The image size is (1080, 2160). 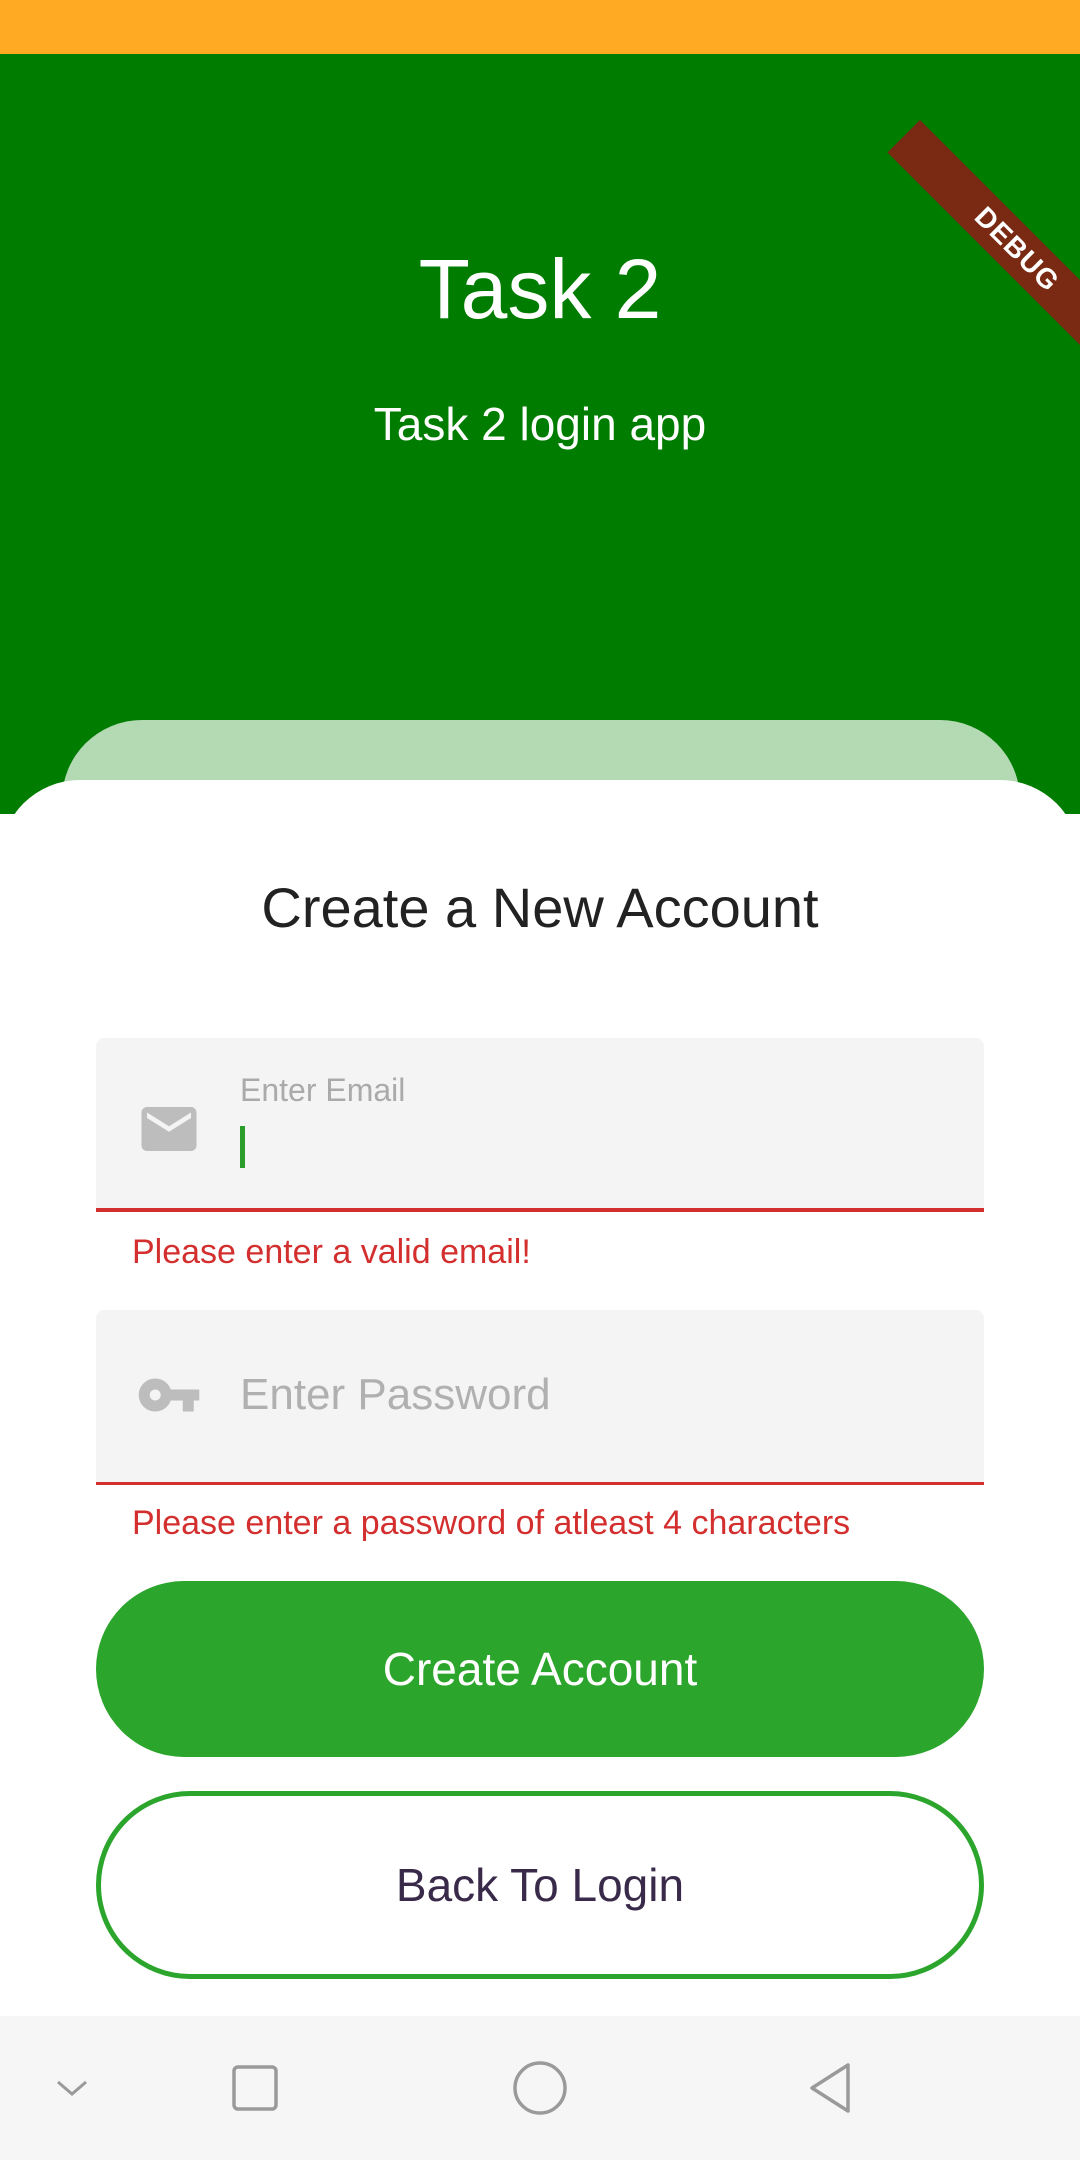 What do you see at coordinates (830, 2088) in the screenshot?
I see `back-triangle-icon` at bounding box center [830, 2088].